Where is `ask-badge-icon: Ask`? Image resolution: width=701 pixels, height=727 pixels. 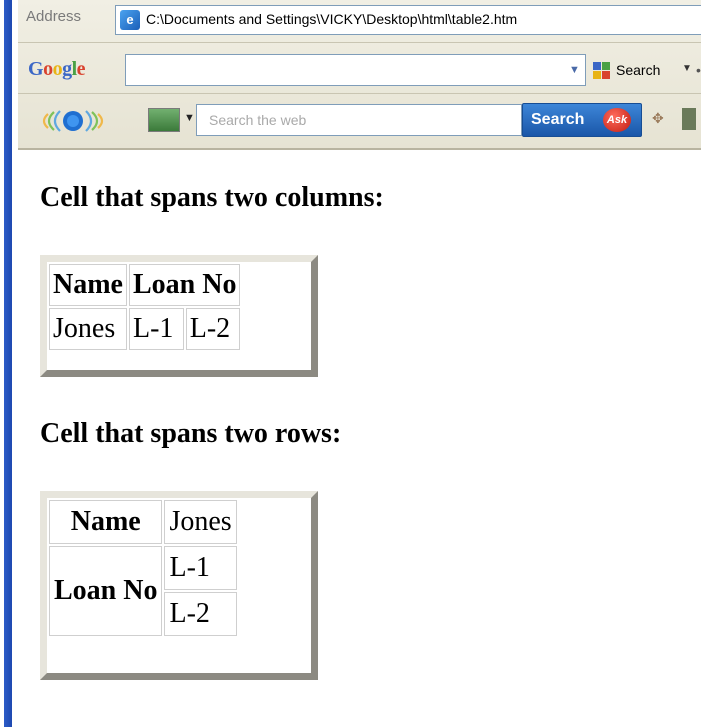
ask-badge-icon: Ask is located at coordinates (617, 120).